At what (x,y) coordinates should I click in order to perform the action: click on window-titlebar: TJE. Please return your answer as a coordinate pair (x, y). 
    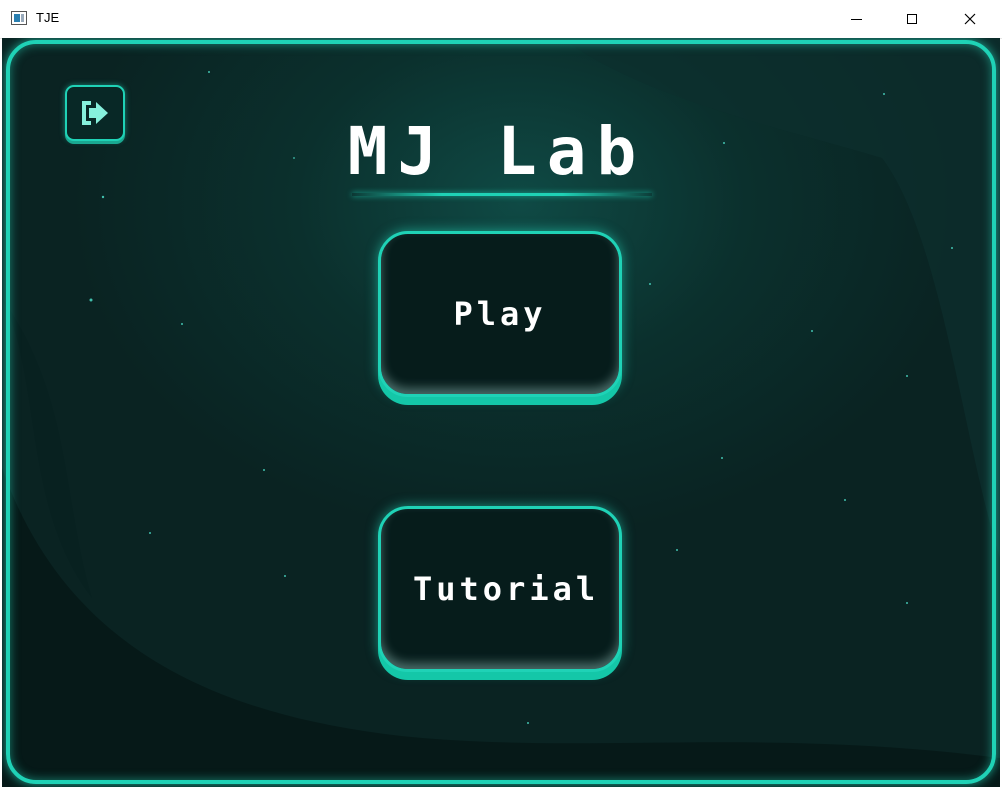
    Looking at the image, I should click on (501, 19).